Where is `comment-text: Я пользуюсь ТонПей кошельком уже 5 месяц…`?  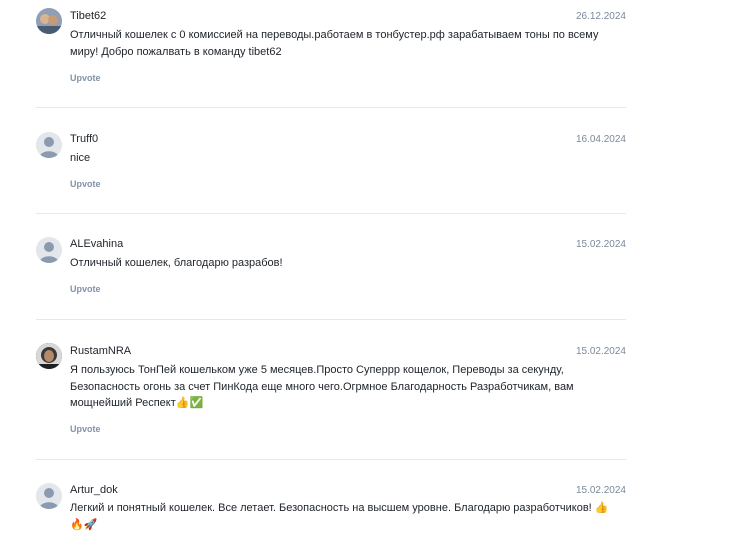
comment-text: Я пользуюсь ТонПей кошельком уже 5 месяц… is located at coordinates (322, 386).